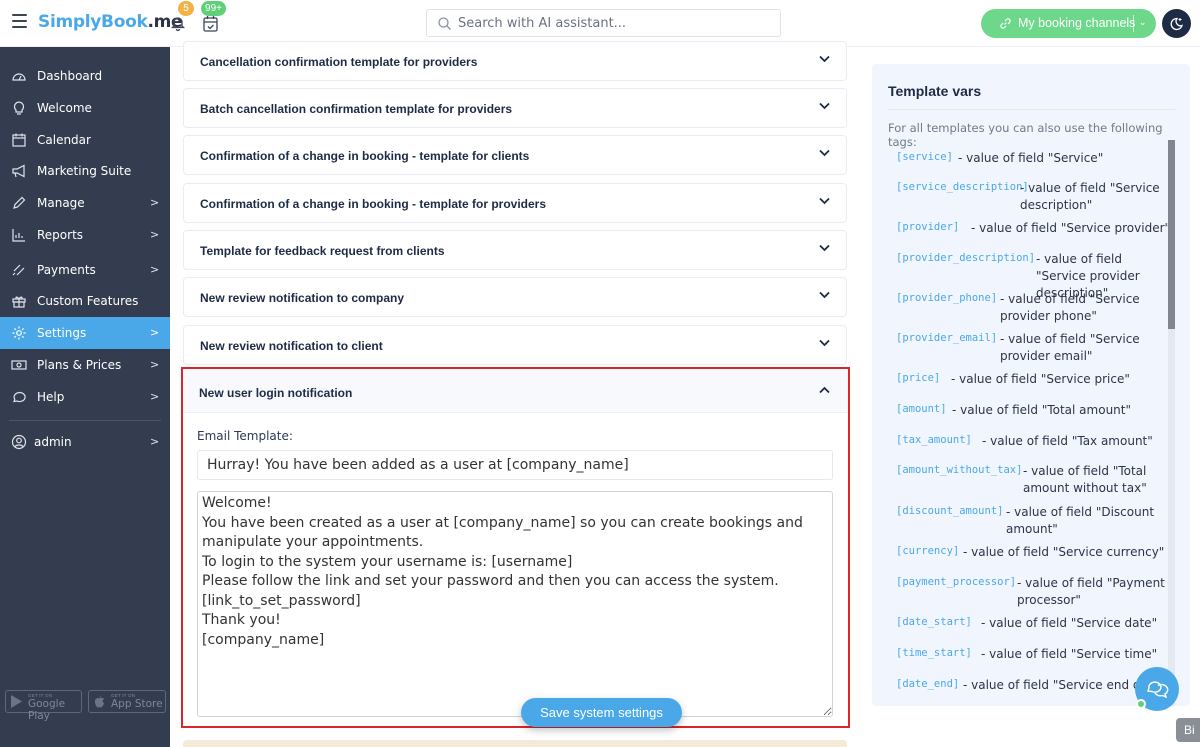  What do you see at coordinates (85, 420) in the screenshot?
I see `sidebar-divider` at bounding box center [85, 420].